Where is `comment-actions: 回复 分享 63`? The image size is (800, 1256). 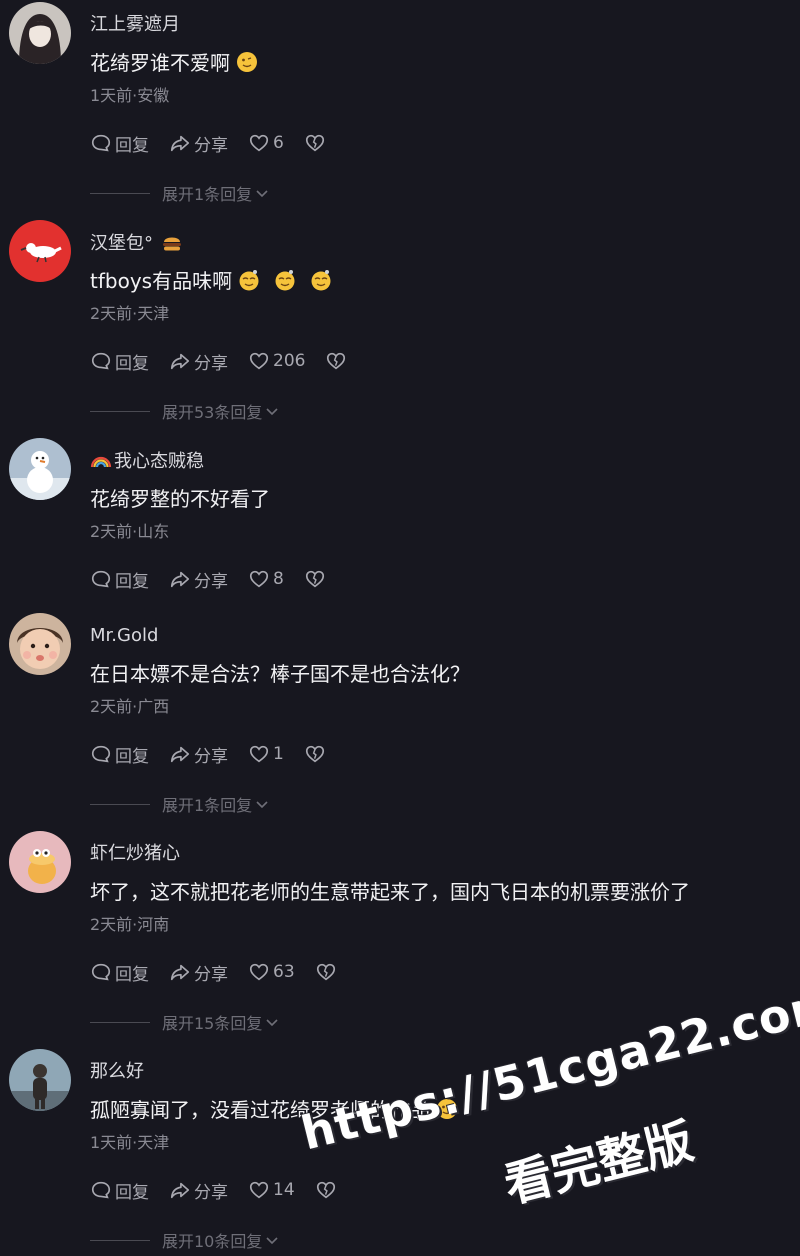 comment-actions: 回复 分享 63 is located at coordinates (225, 972).